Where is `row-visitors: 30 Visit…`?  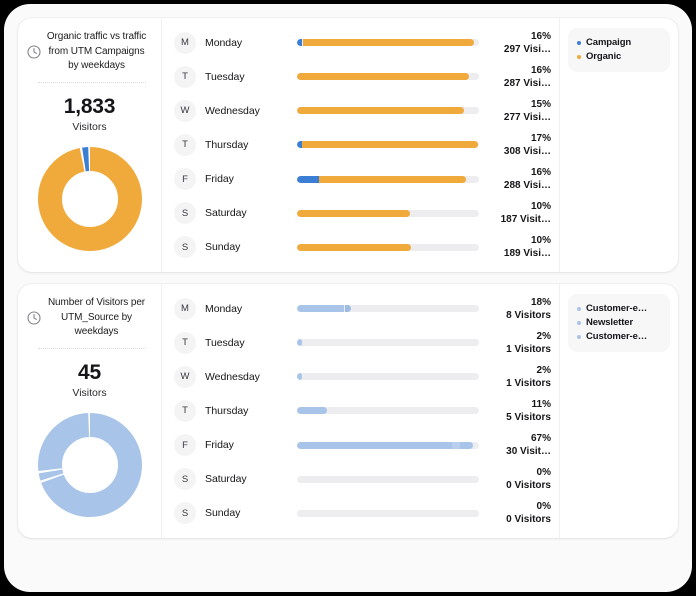
row-visitors: 30 Visit… is located at coordinates (528, 452).